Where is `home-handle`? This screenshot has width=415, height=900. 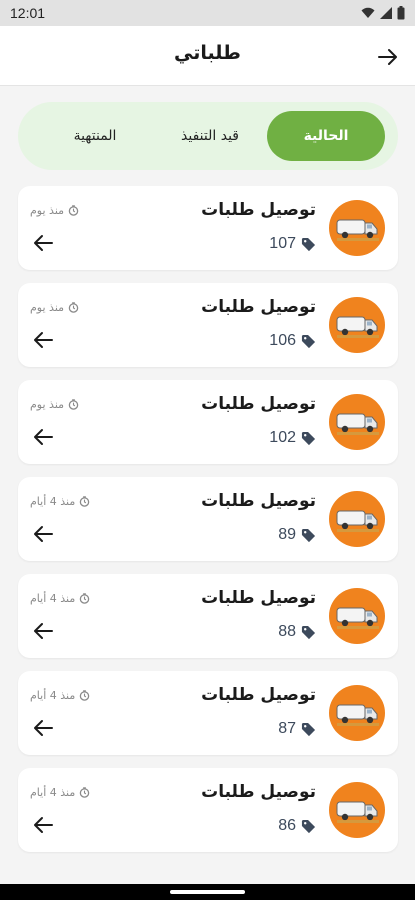 home-handle is located at coordinates (207, 892).